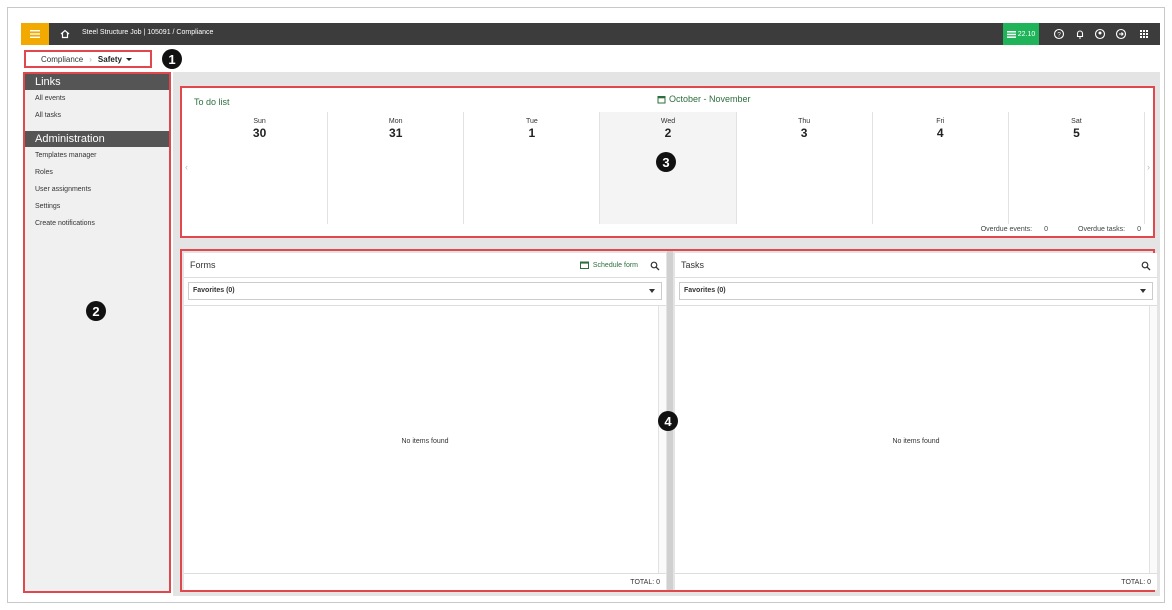 The height and width of the screenshot is (610, 1172). Describe the element at coordinates (259, 121) in the screenshot. I see `day-name: Sun` at that location.